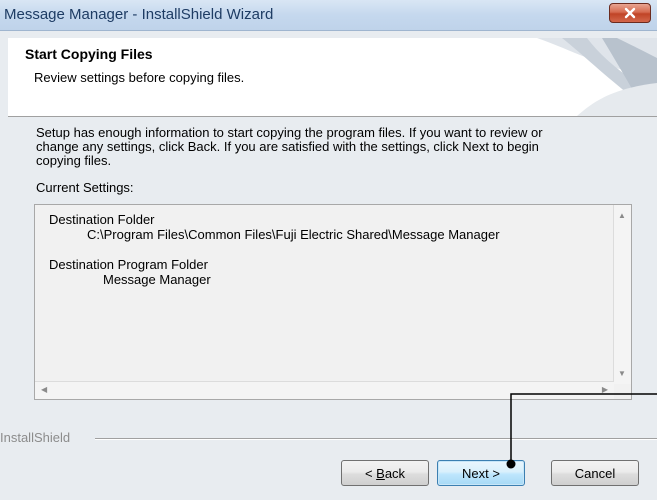  I want to click on next-button: Next >, so click(481, 473).